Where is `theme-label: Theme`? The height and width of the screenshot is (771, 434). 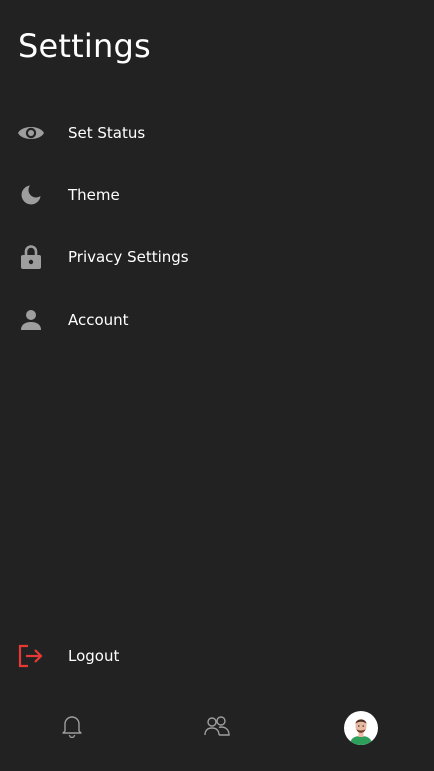 theme-label: Theme is located at coordinates (94, 195).